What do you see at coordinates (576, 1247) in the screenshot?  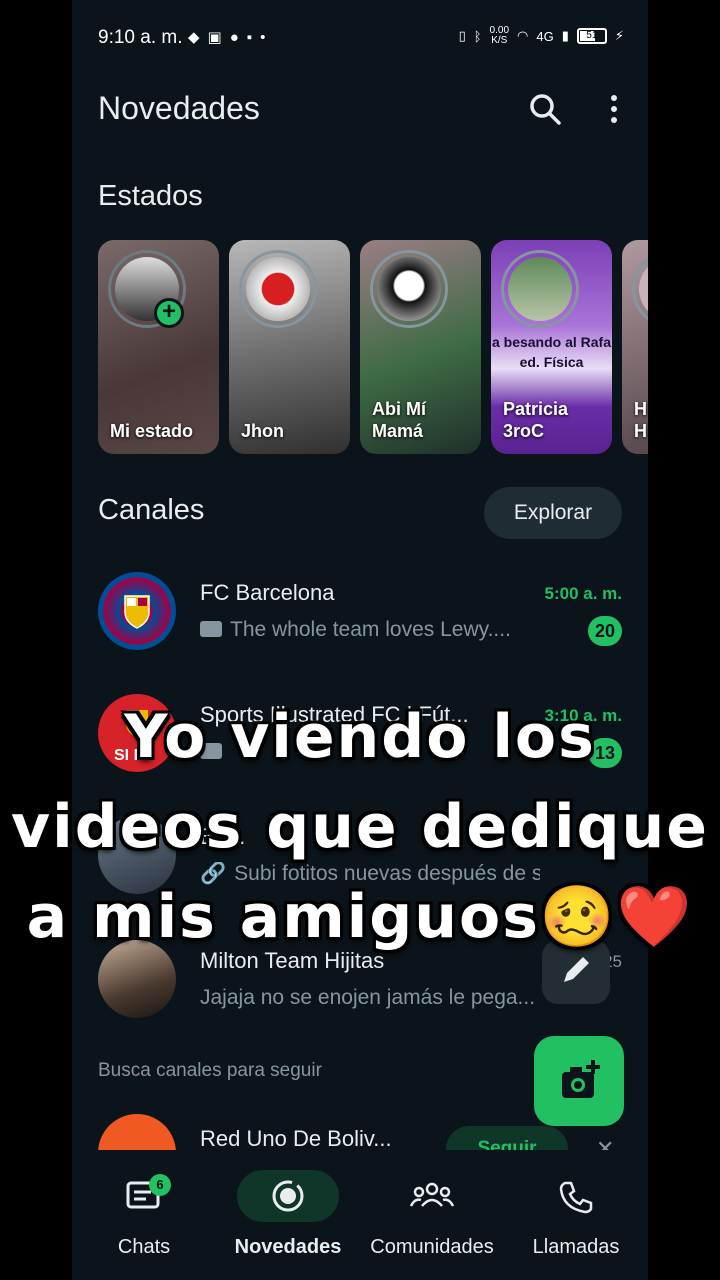 I see `nav-label: Llamadas` at bounding box center [576, 1247].